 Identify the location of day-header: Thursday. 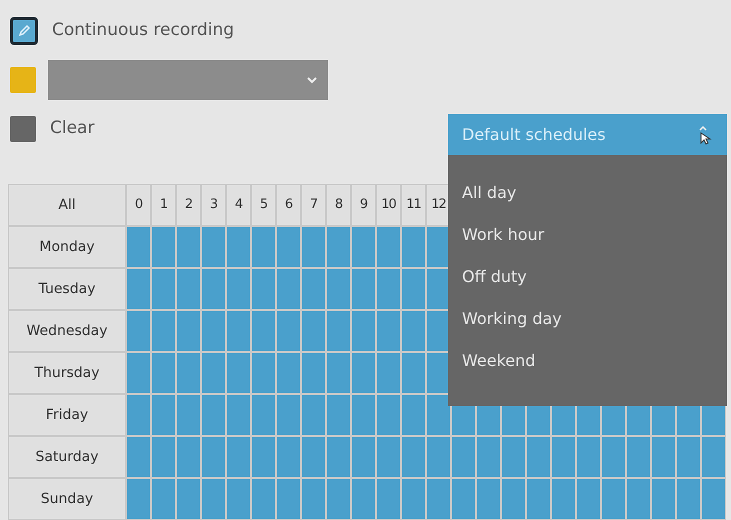
(67, 373).